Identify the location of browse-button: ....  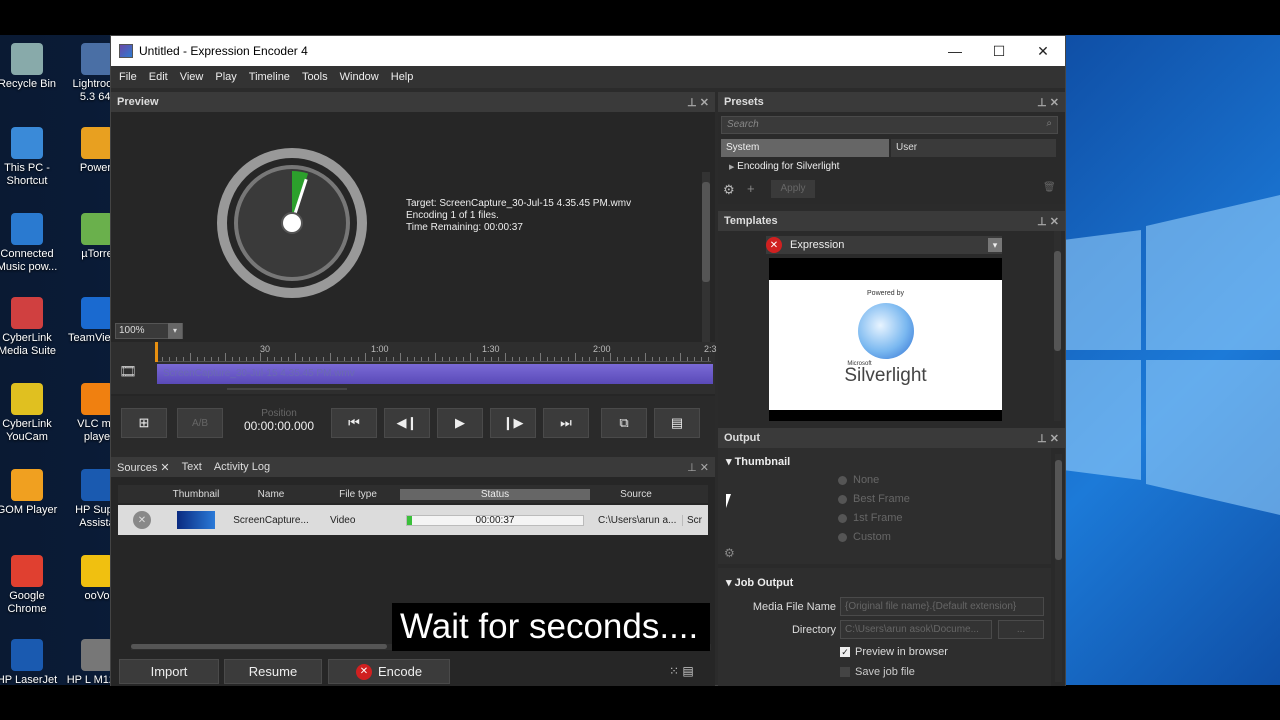
(1021, 629).